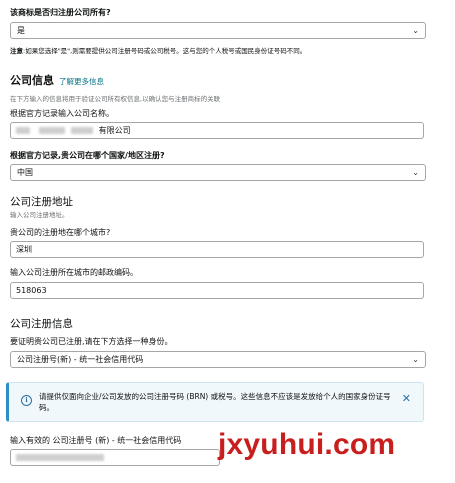 This screenshot has width=455, height=483. What do you see at coordinates (217, 130) in the screenshot?
I see `company-name-input: 有限公司` at bounding box center [217, 130].